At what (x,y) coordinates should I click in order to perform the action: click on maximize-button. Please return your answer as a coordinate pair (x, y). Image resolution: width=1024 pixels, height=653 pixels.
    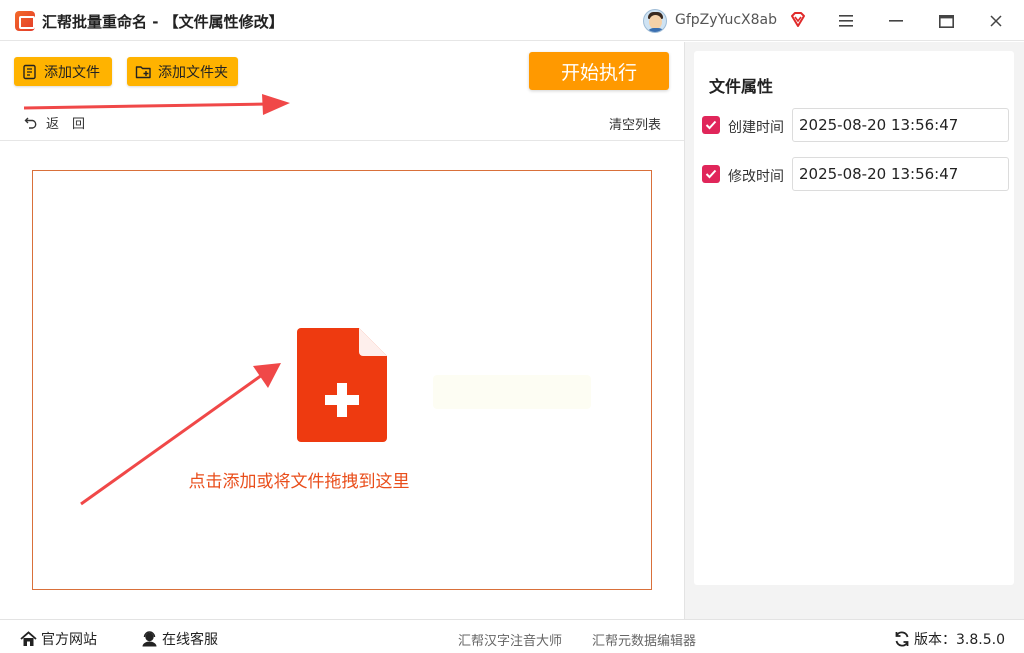
    Looking at the image, I should click on (946, 21).